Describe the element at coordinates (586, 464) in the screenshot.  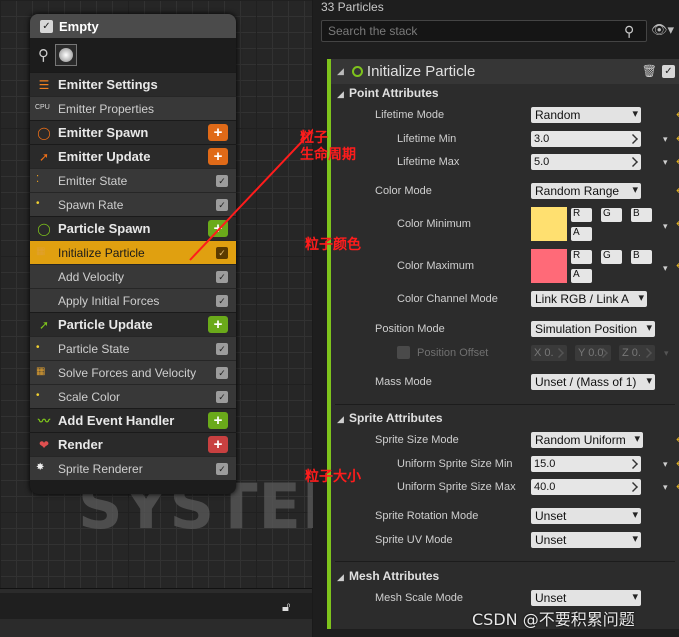
I see `sprite-size-min-field: 15.0` at that location.